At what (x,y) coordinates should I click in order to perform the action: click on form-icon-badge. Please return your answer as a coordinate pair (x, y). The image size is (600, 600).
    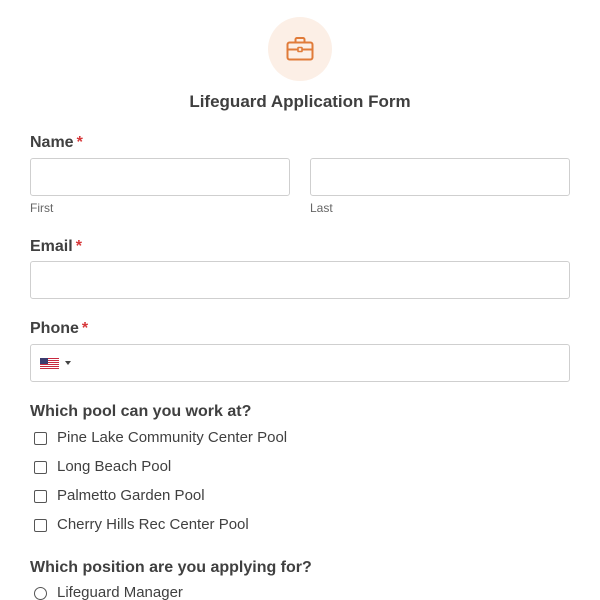
    Looking at the image, I should click on (300, 49).